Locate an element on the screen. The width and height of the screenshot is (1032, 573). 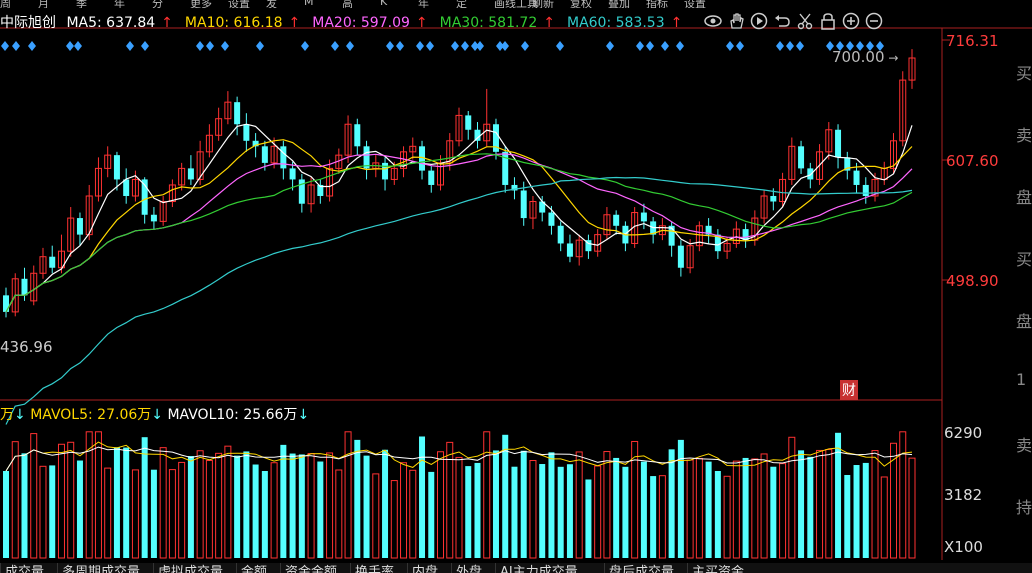
right-strip-char: 买 is located at coordinates (1024, 259).